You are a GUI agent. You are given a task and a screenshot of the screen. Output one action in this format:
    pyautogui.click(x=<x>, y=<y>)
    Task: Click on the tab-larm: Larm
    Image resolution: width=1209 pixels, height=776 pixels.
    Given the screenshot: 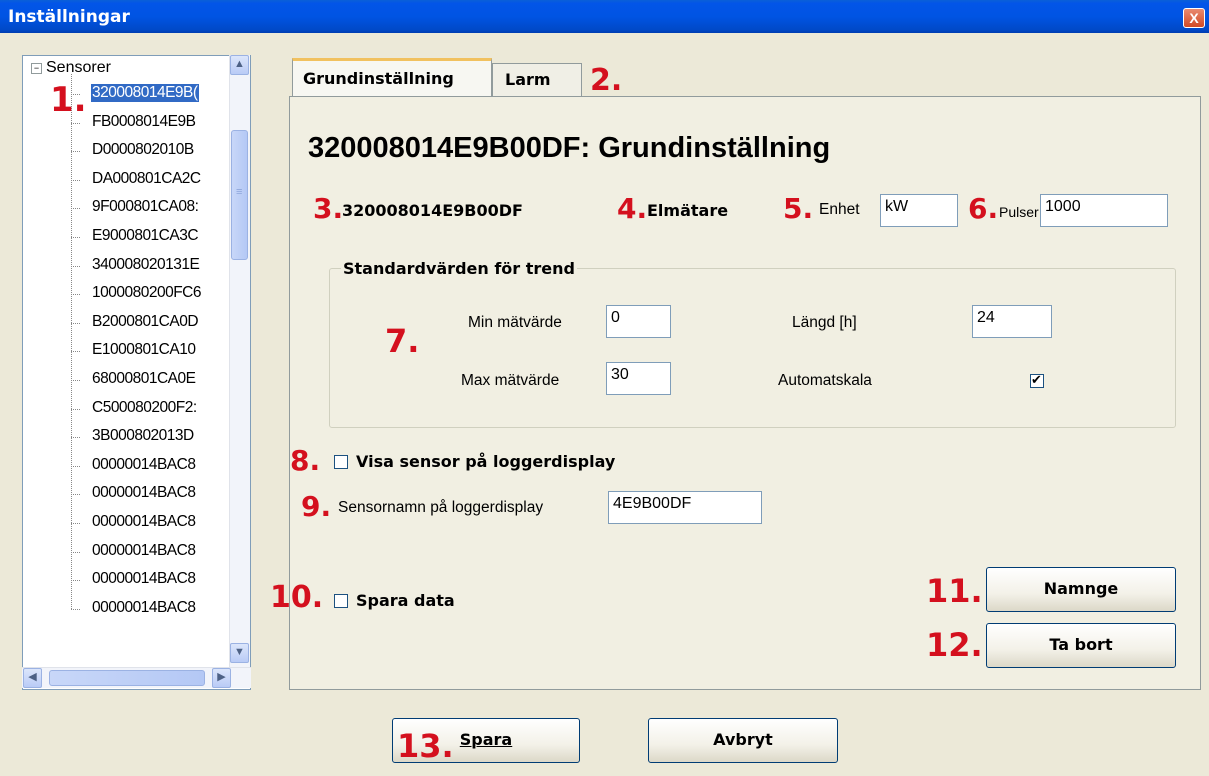 What is the action you would take?
    pyautogui.click(x=537, y=79)
    